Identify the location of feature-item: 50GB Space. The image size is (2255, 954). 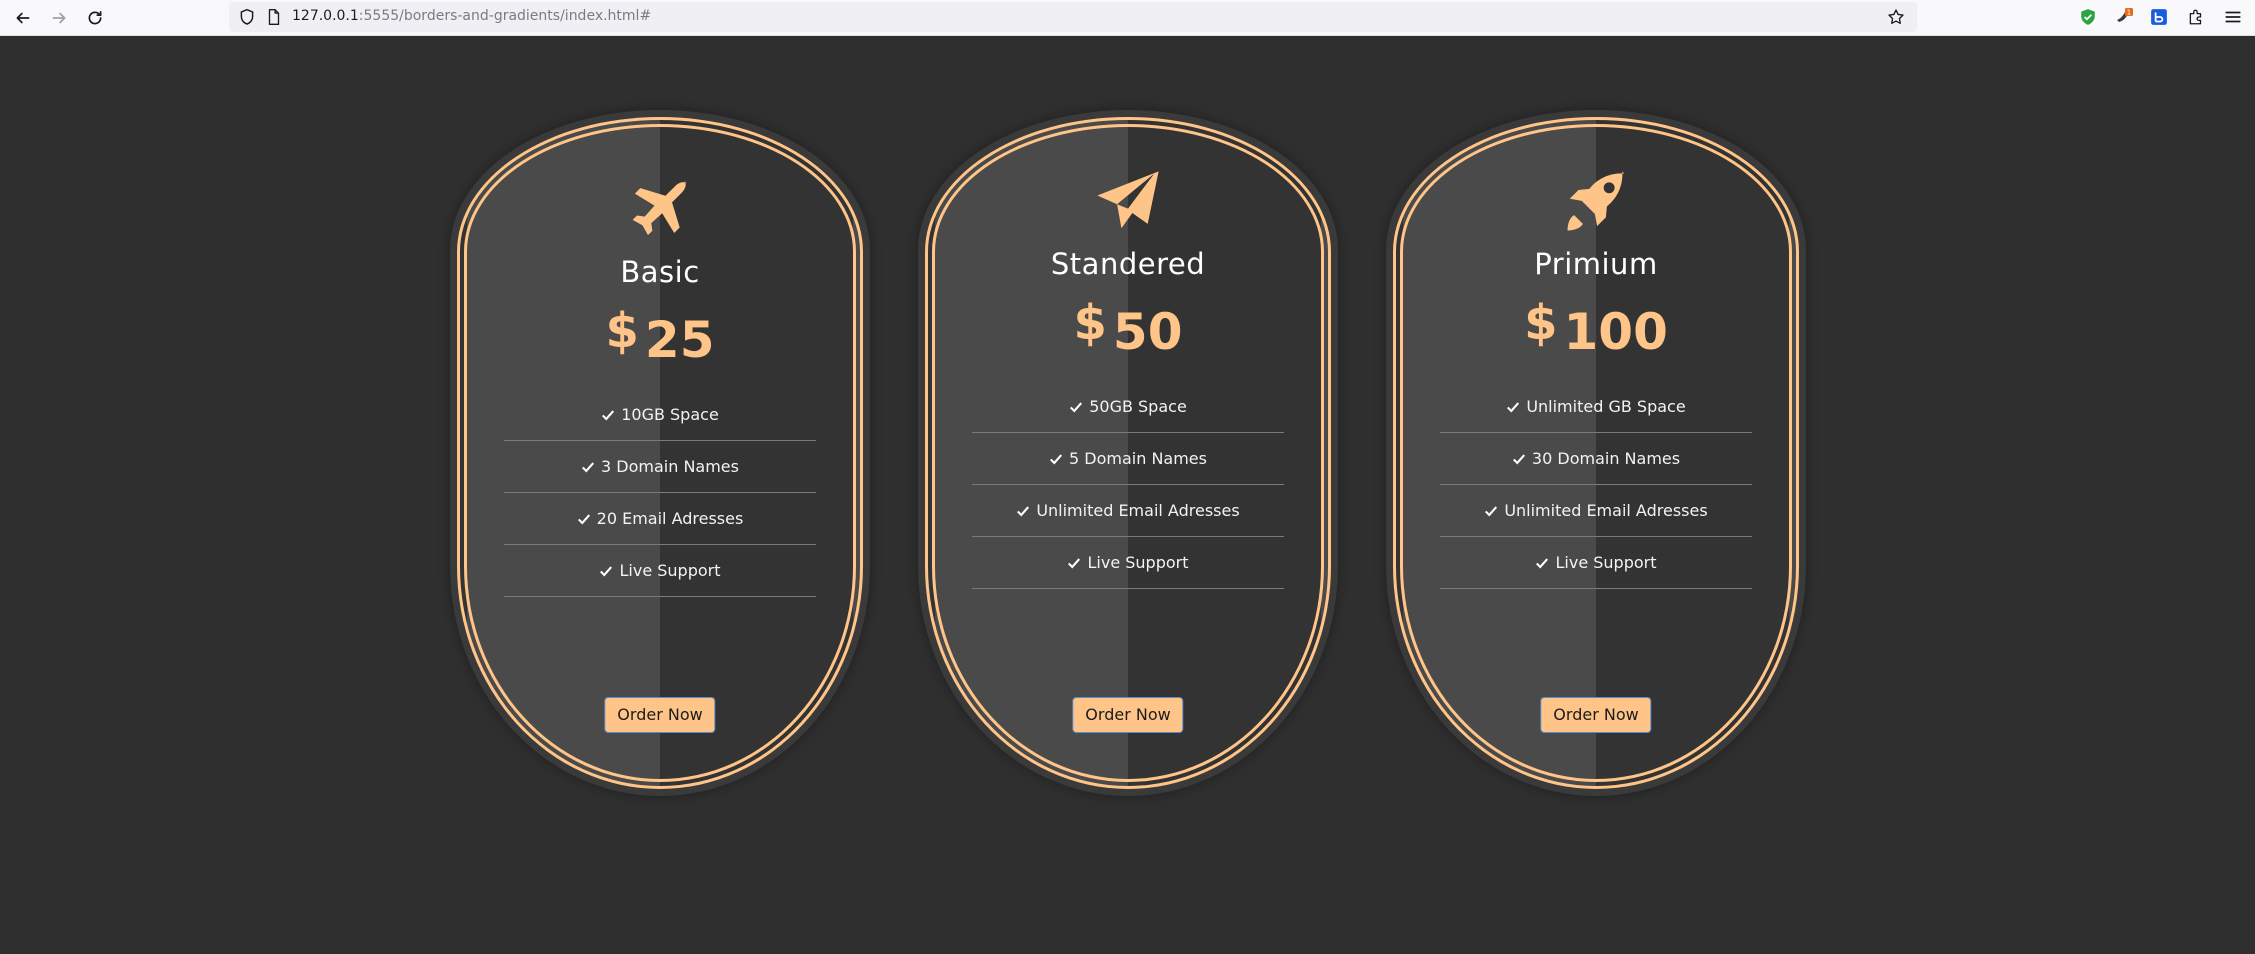
(1128, 407).